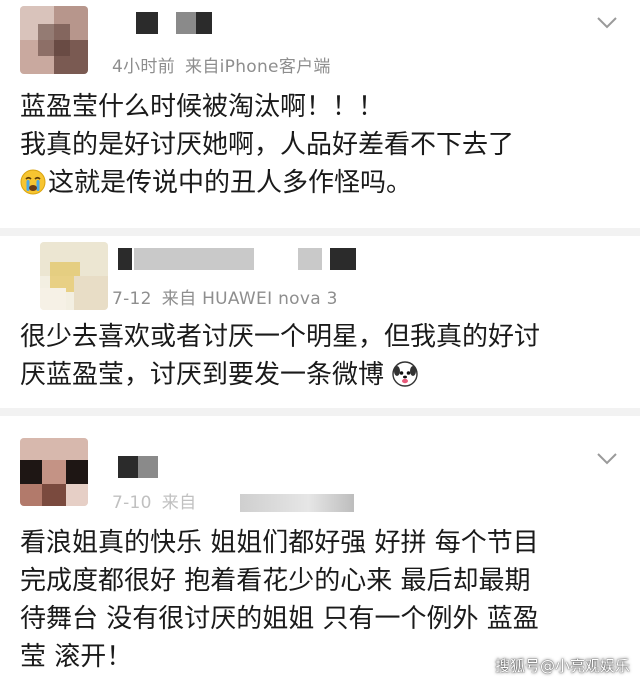 The width and height of the screenshot is (640, 688). I want to click on comment-line: 我真的是好讨厌她啊，人品好差看不下去了, so click(267, 145).